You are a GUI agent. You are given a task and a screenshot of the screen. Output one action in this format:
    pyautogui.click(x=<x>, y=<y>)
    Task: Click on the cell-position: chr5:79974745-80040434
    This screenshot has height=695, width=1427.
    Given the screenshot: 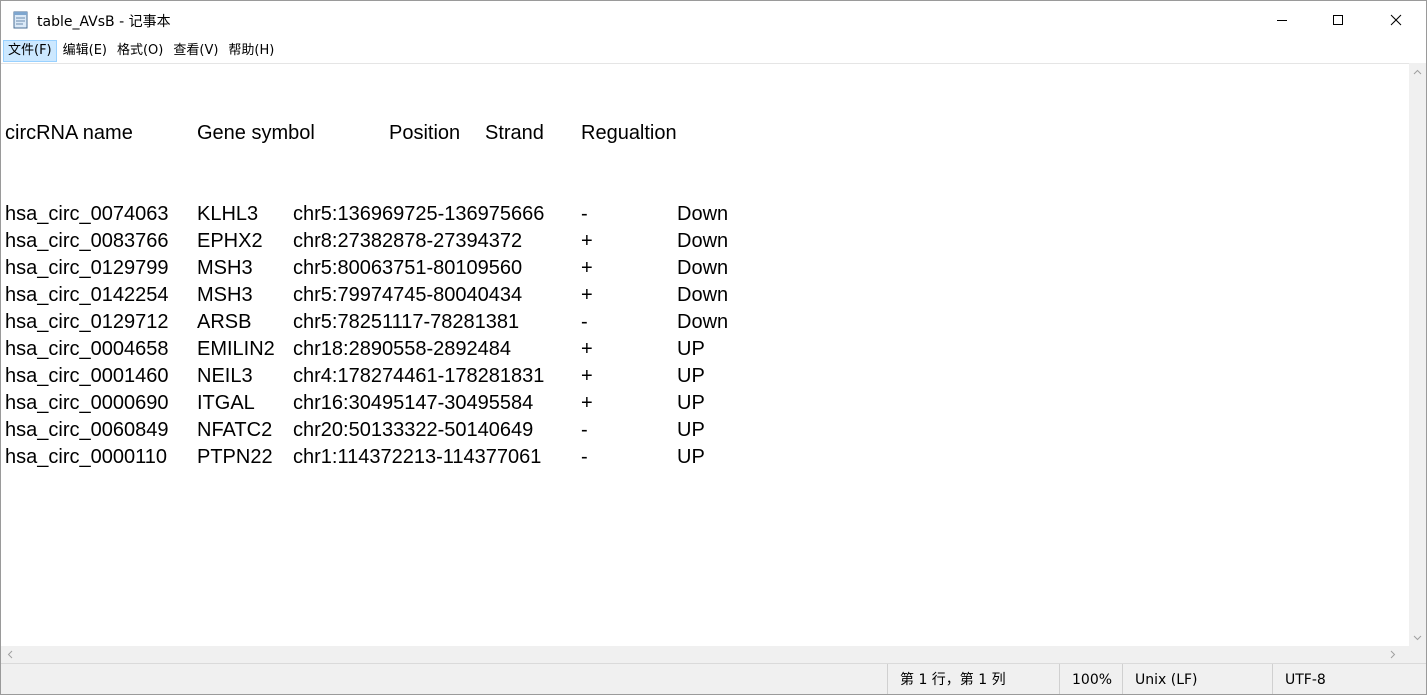 What is the action you would take?
    pyautogui.click(x=408, y=295)
    